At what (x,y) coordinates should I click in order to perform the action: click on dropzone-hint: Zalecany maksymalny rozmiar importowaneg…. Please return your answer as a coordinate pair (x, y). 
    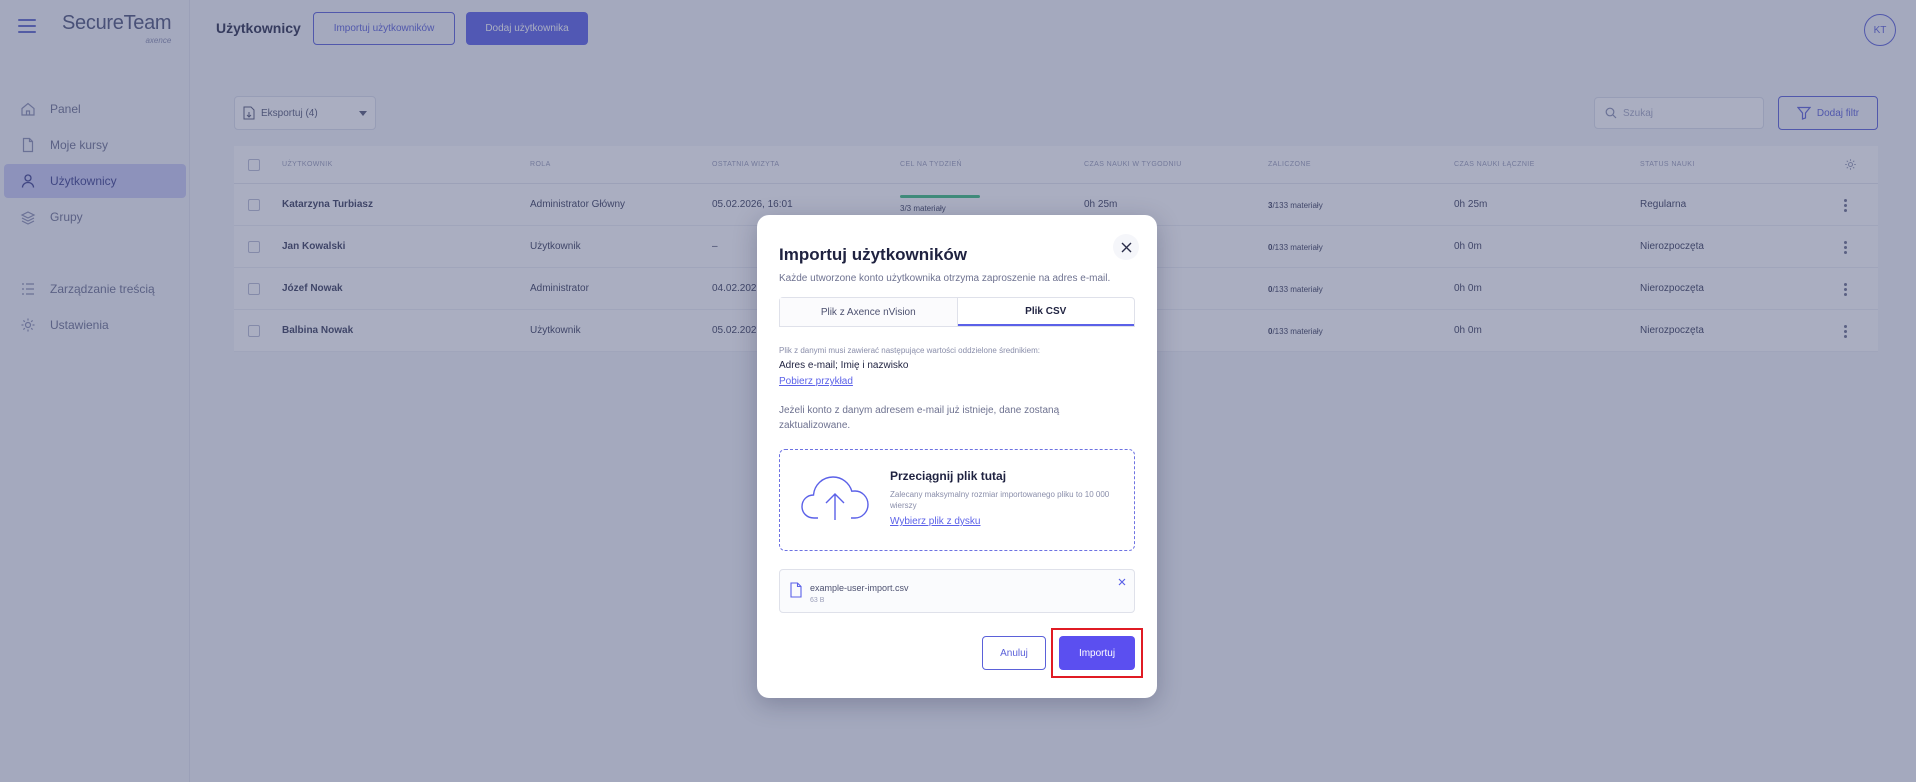
    Looking at the image, I should click on (1000, 500).